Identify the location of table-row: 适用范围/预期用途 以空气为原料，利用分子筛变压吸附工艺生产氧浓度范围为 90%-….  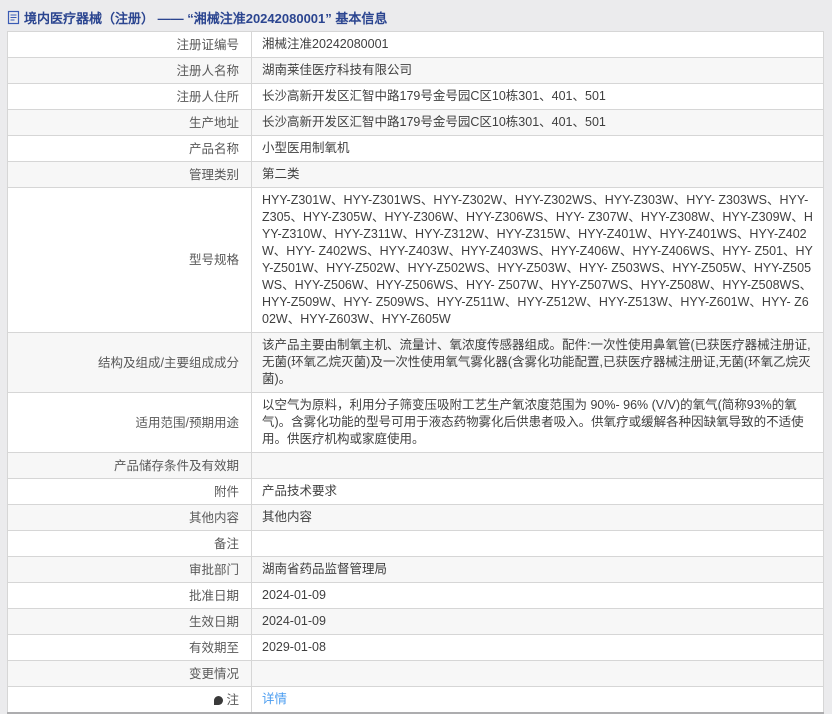
(415, 422).